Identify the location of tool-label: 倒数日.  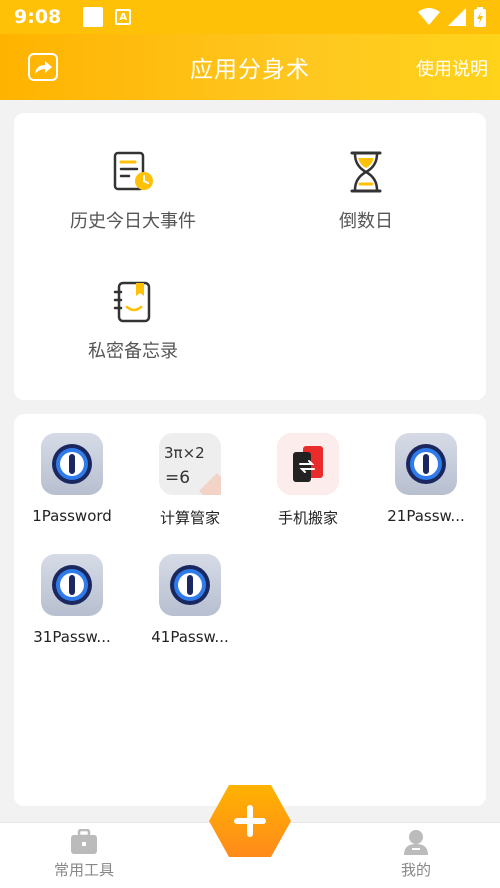
(366, 221).